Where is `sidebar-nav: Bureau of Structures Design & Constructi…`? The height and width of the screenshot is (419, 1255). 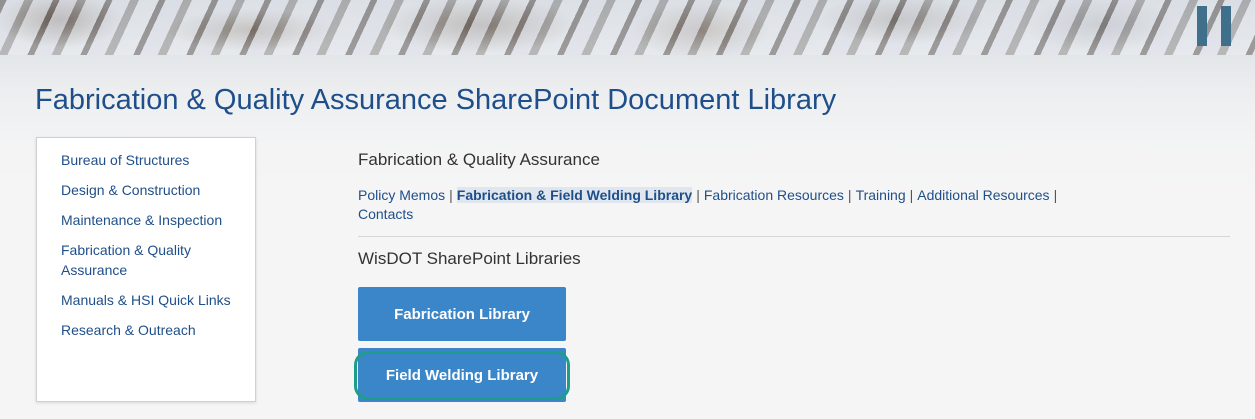
sidebar-nav: Bureau of Structures Design & Constructi… is located at coordinates (146, 269).